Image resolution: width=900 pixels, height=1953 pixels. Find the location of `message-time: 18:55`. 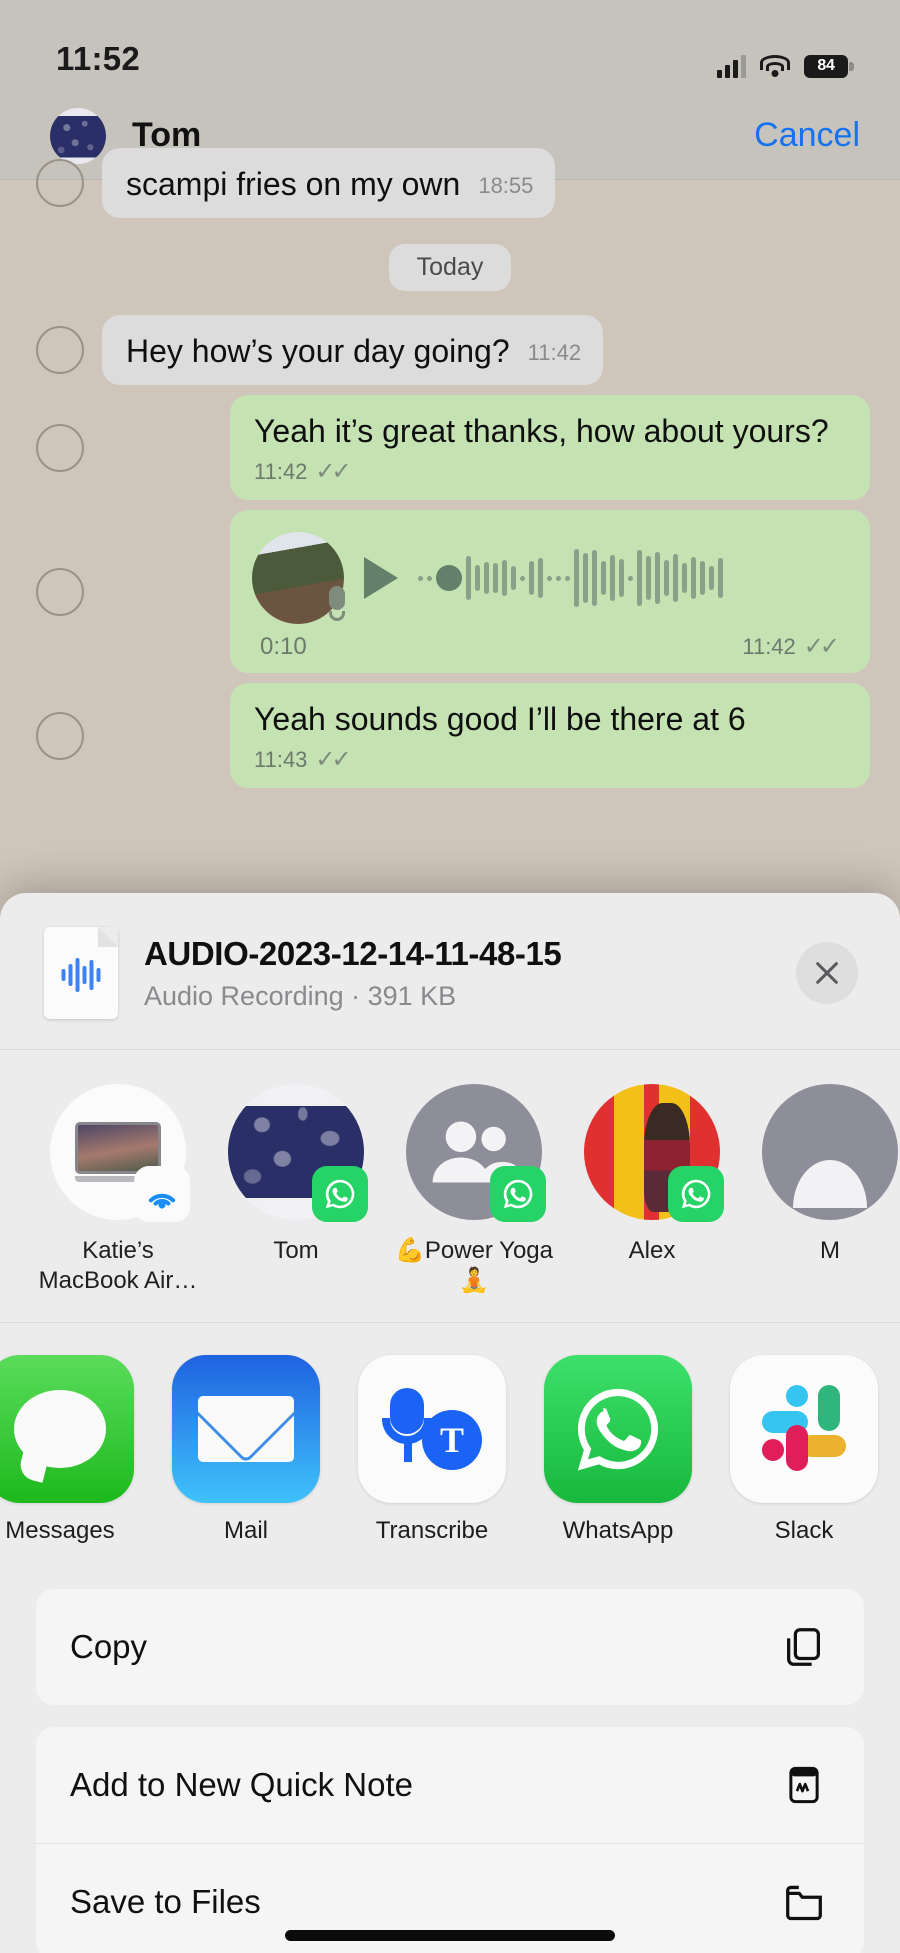

message-time: 18:55 is located at coordinates (506, 185).